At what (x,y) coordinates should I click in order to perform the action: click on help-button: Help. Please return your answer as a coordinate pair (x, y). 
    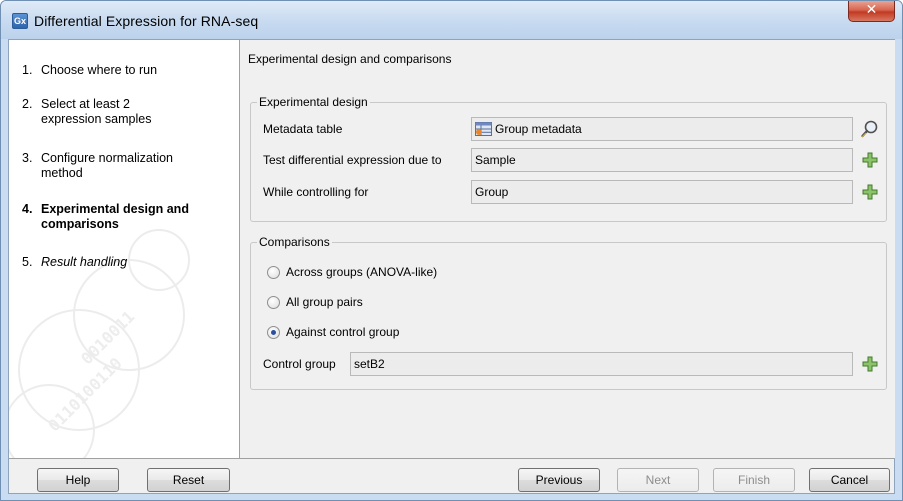
    Looking at the image, I should click on (78, 480).